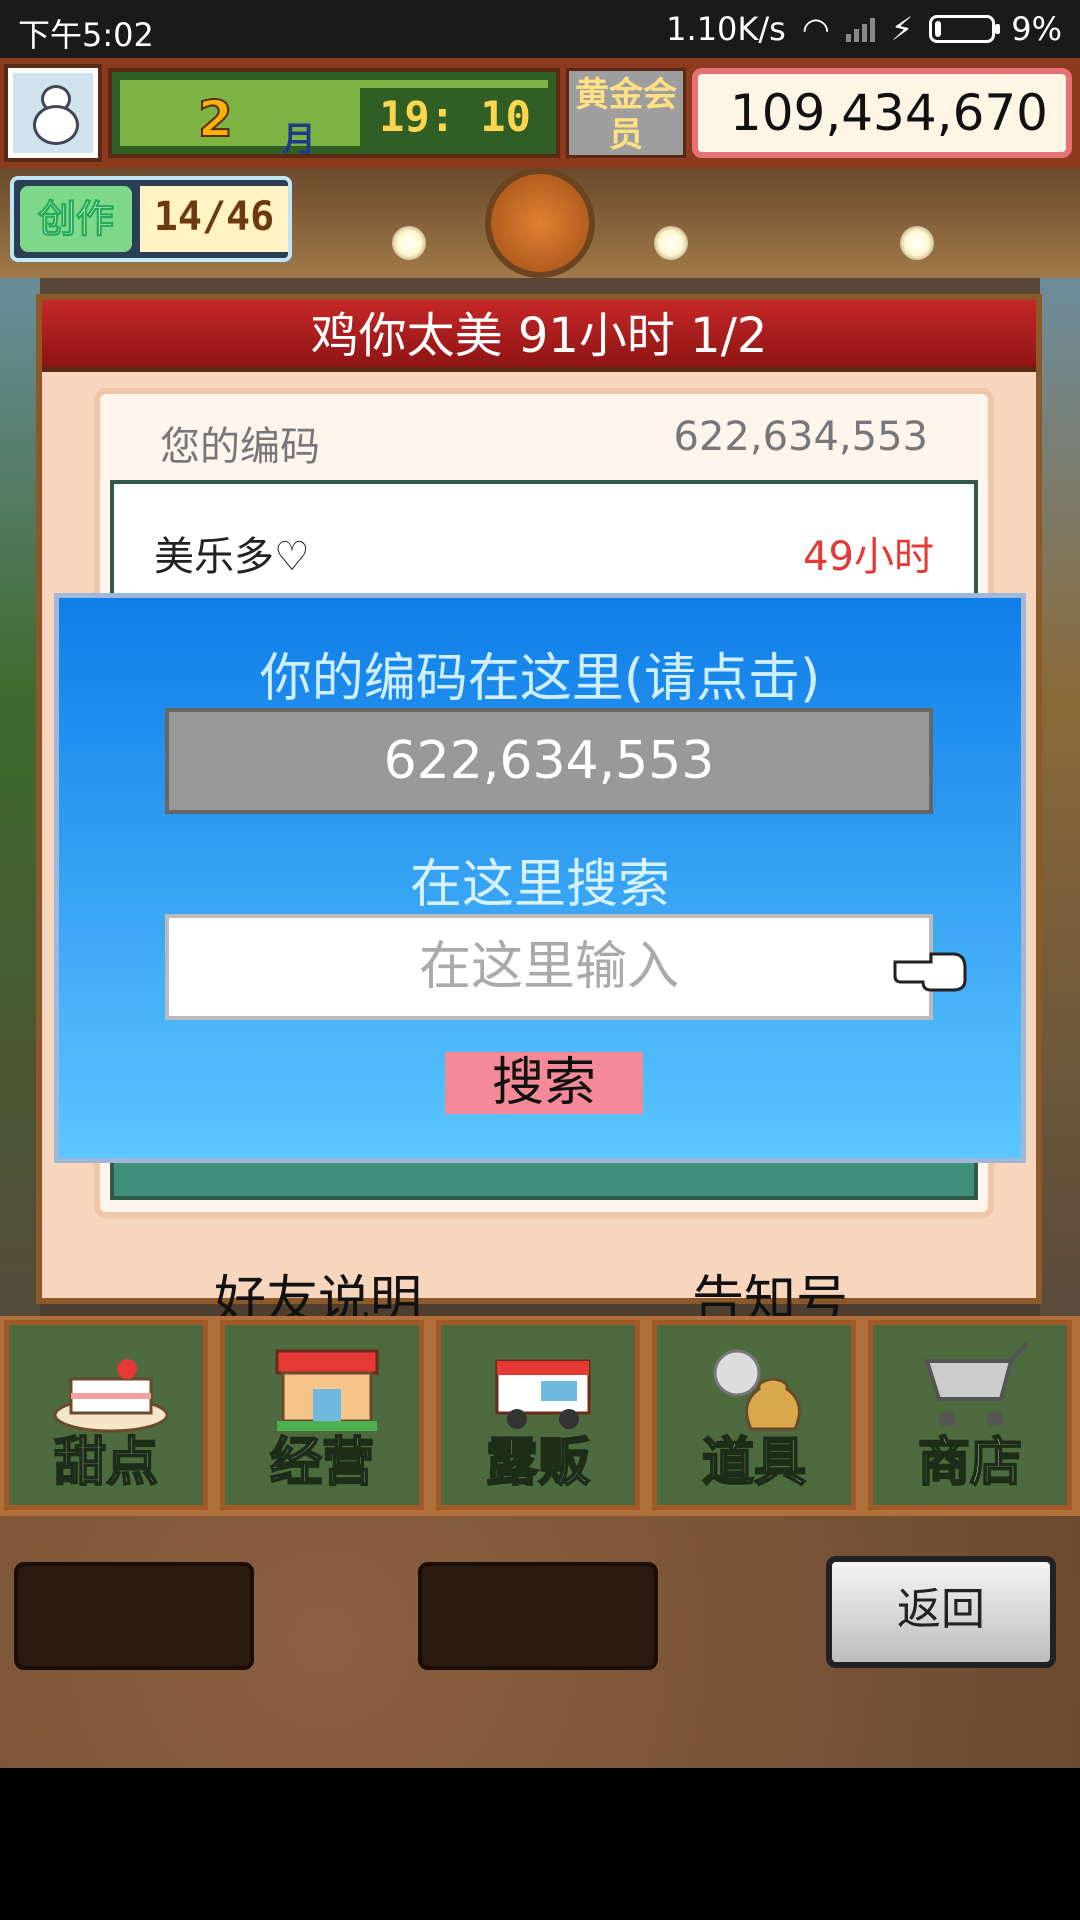 The width and height of the screenshot is (1080, 1920). What do you see at coordinates (540, 29) in the screenshot?
I see `status-bar: 下午5:02 1.10K/s ◠ ⚡ 9%` at bounding box center [540, 29].